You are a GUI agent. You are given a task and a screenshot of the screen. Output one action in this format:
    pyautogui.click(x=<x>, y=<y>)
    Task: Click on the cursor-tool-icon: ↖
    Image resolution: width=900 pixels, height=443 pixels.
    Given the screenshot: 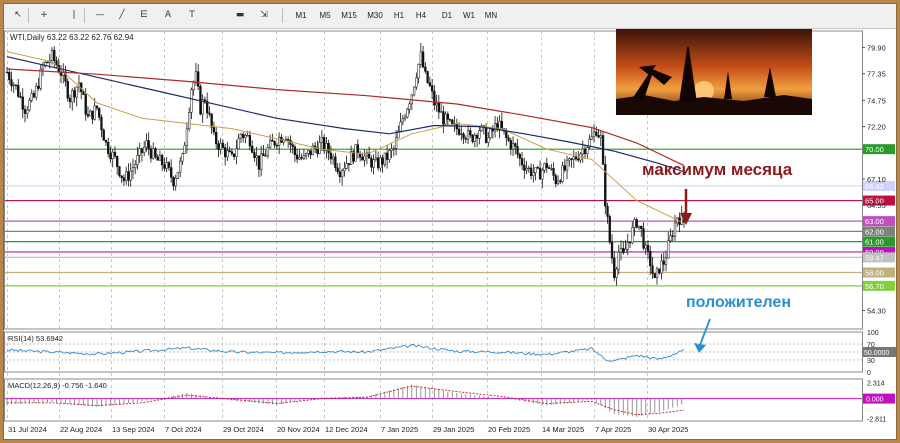 What is the action you would take?
    pyautogui.click(x=18, y=15)
    